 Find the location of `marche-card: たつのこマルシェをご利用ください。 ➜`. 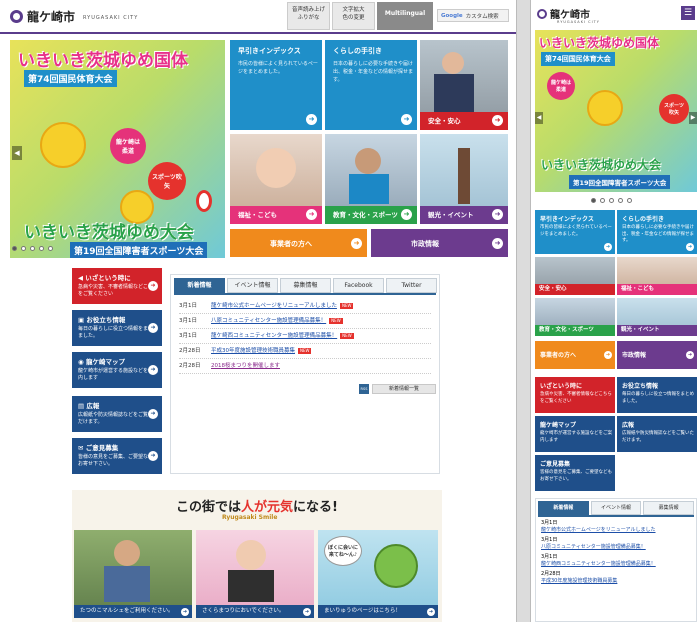

marche-card: たつのこマルシェをご利用ください。 ➜ is located at coordinates (133, 574).